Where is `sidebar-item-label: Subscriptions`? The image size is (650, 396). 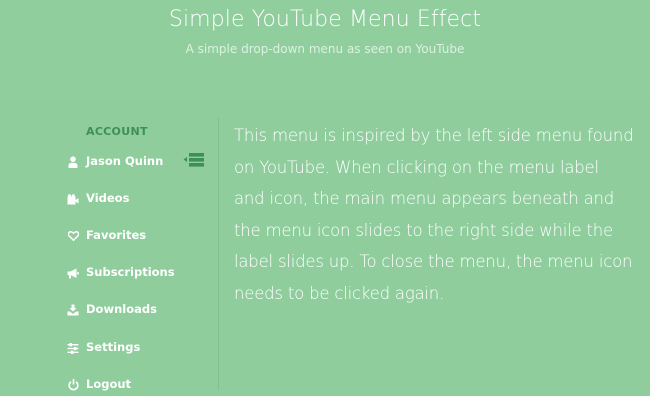
sidebar-item-label: Subscriptions is located at coordinates (130, 272).